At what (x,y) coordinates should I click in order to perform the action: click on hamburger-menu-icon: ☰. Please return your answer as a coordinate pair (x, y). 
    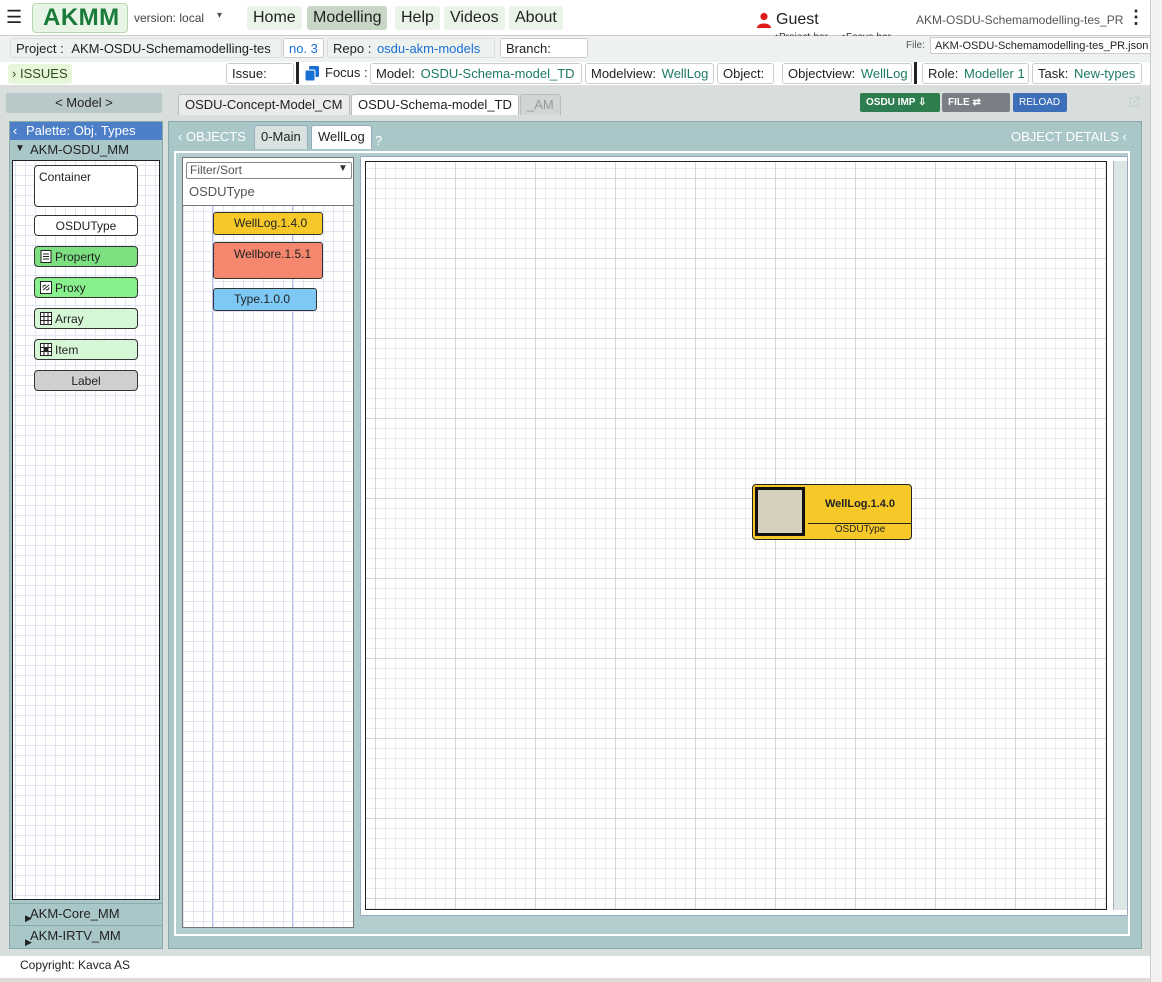
    Looking at the image, I should click on (14, 17).